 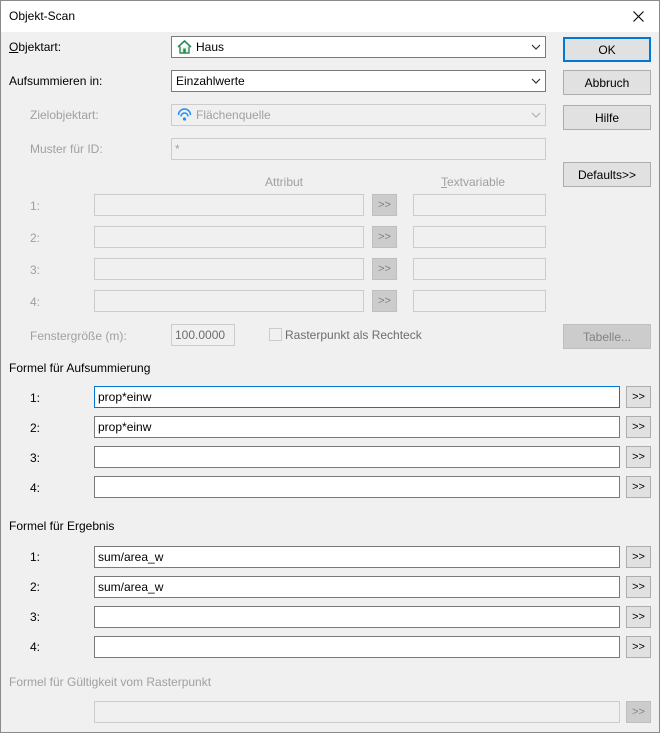 I want to click on zielobjektart-select: Flächenquelle, so click(x=358, y=115).